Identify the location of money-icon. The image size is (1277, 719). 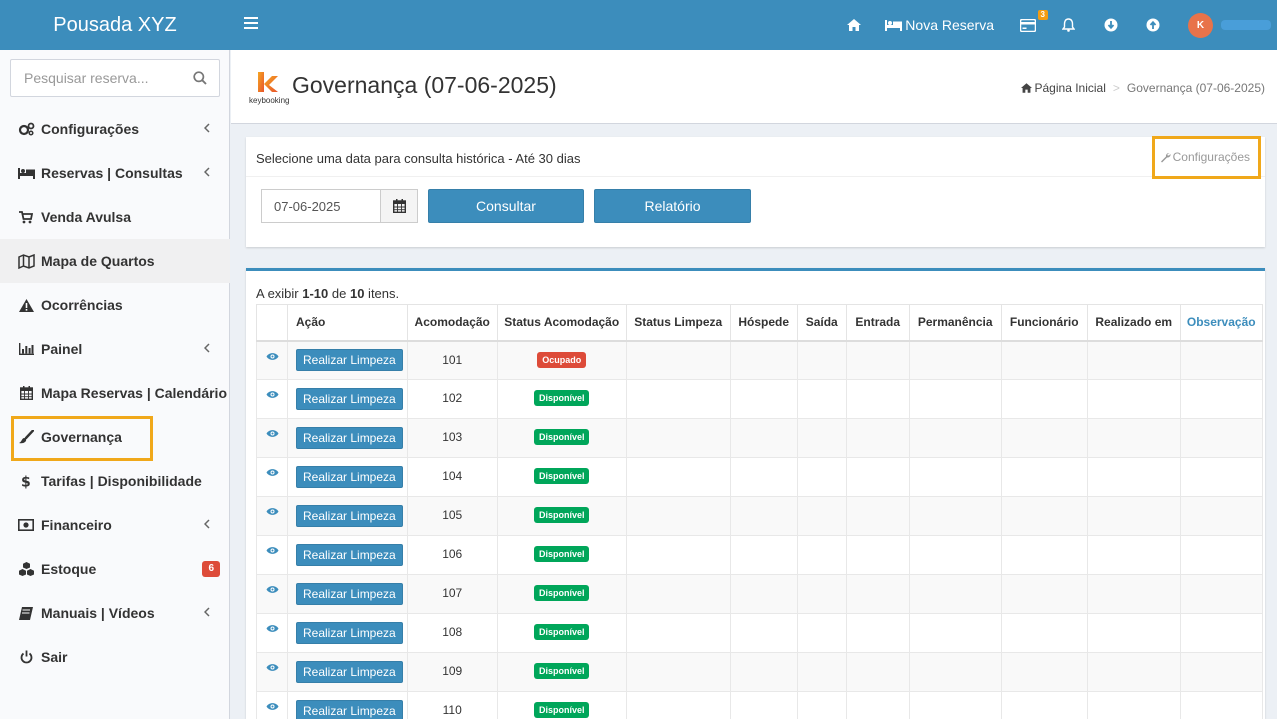
(26, 525).